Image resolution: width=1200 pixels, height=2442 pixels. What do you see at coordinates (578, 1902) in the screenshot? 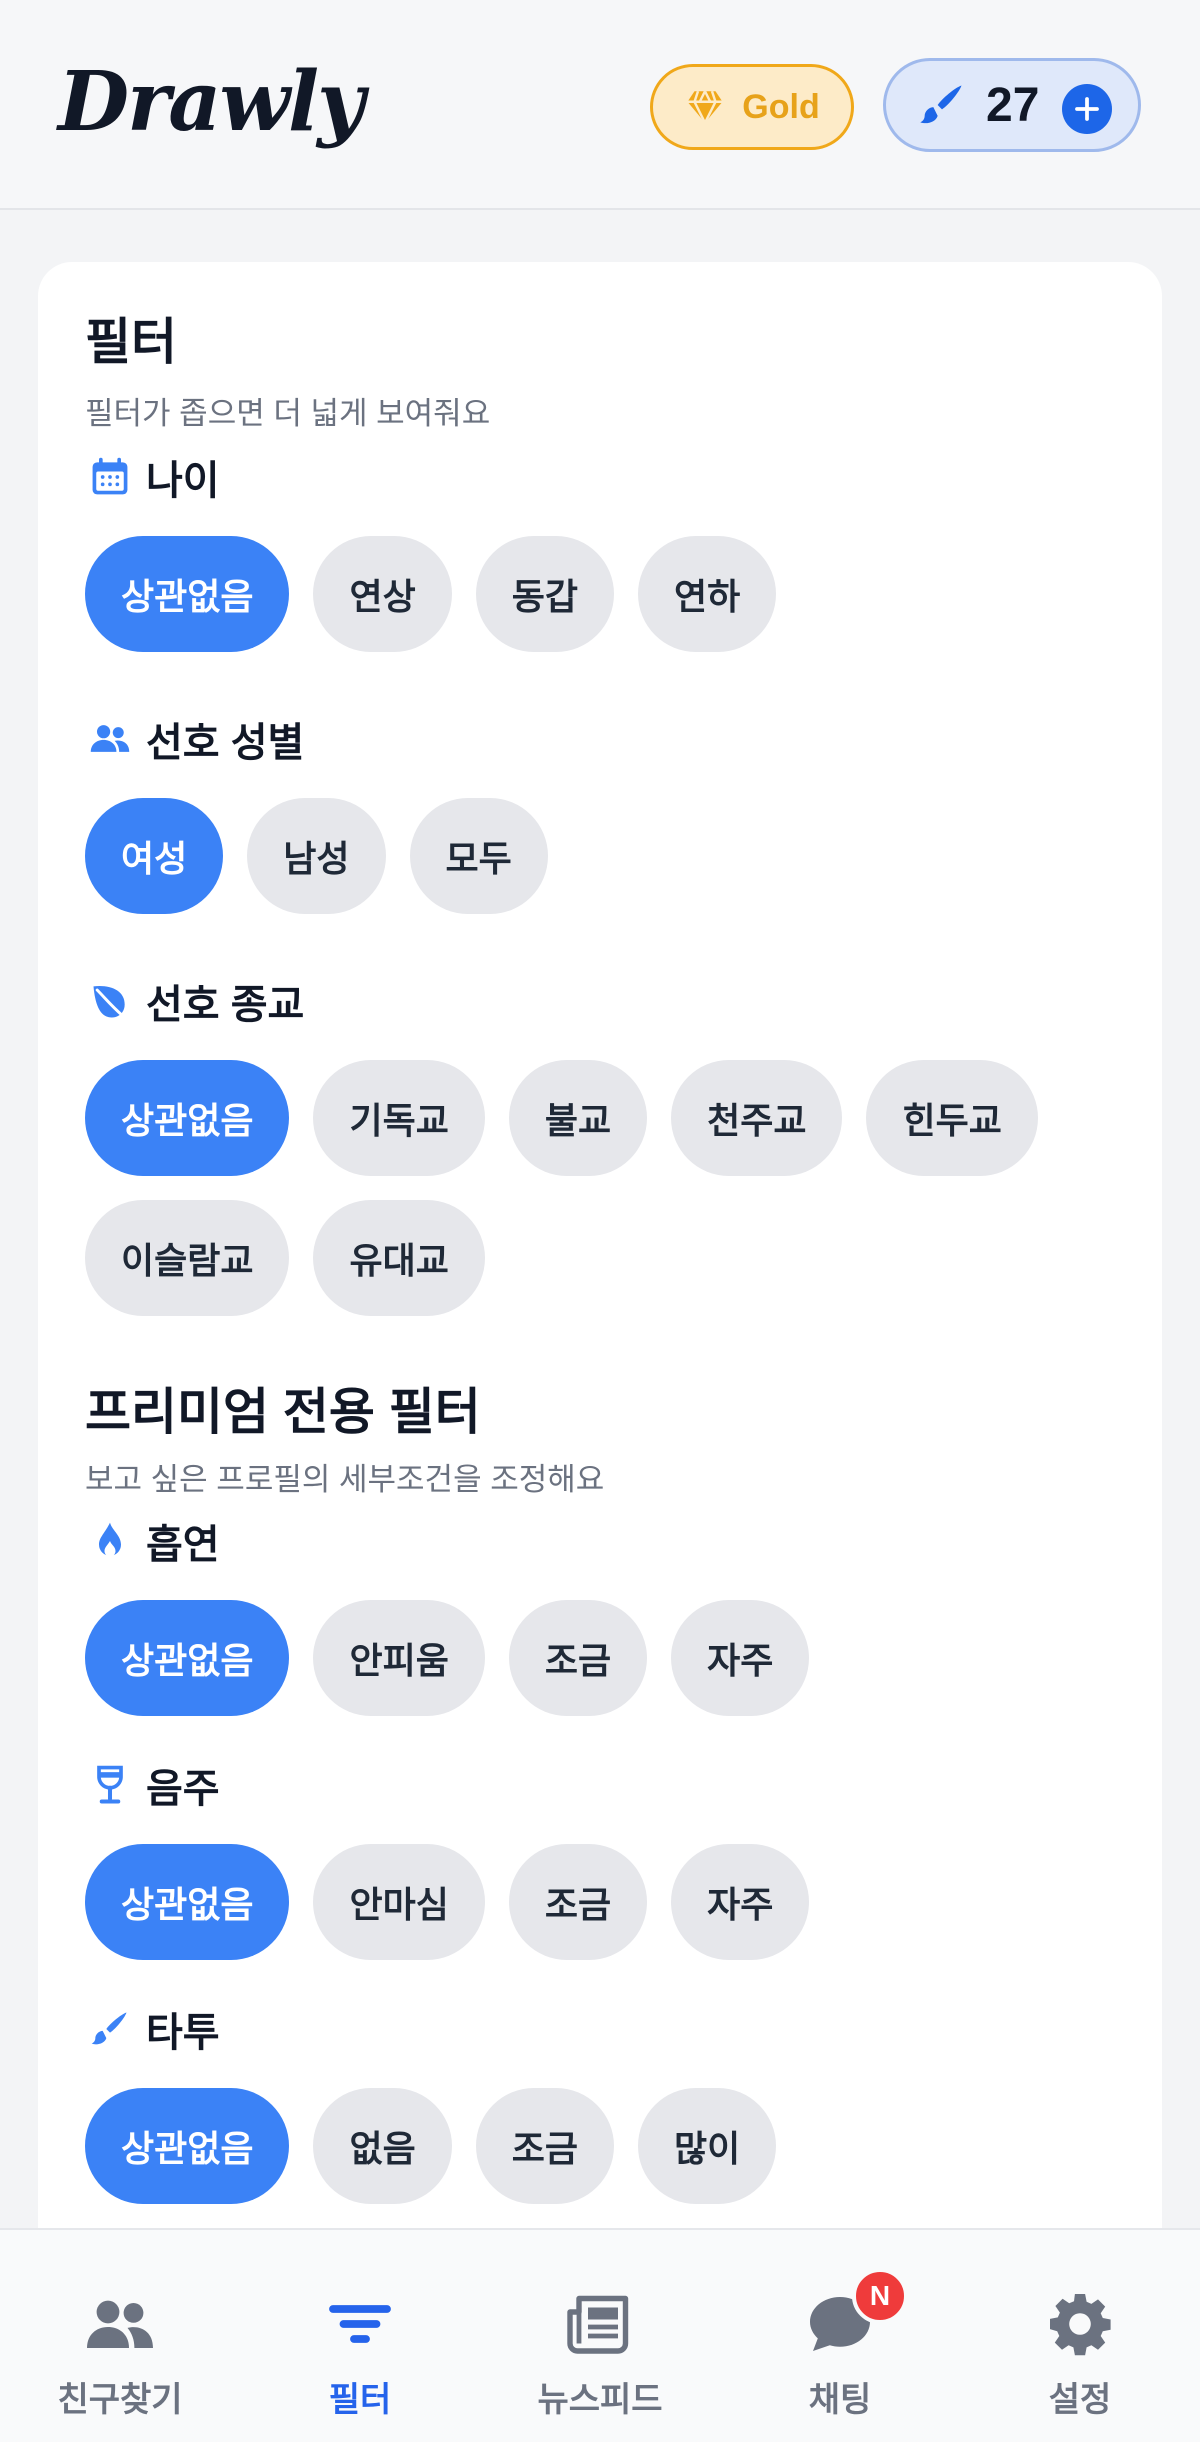
I see `drinking-option-chip: 조금` at bounding box center [578, 1902].